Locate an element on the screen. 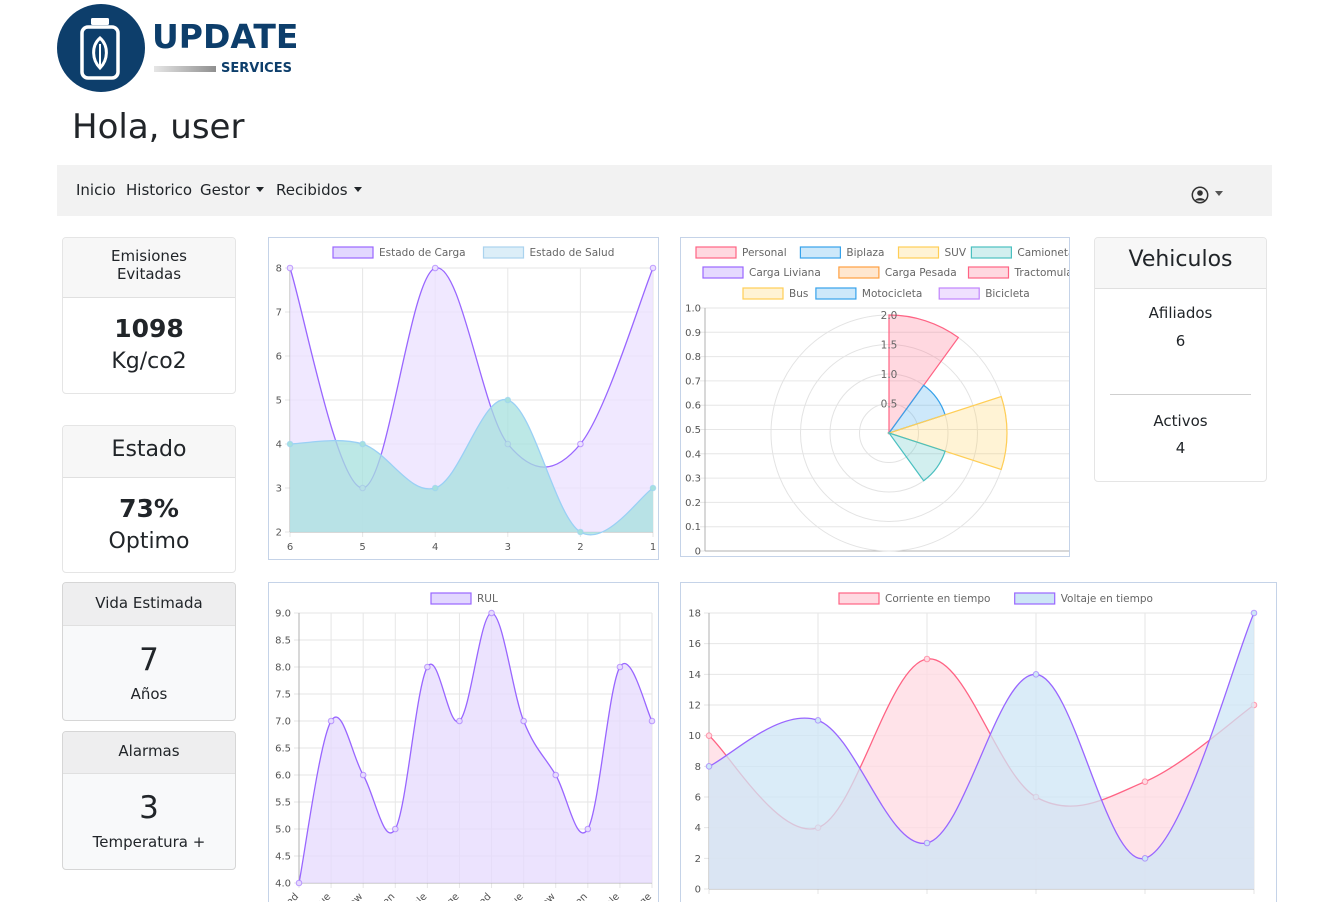 This screenshot has height=905, width=1328. y-tick-label: 2 is located at coordinates (698, 859).